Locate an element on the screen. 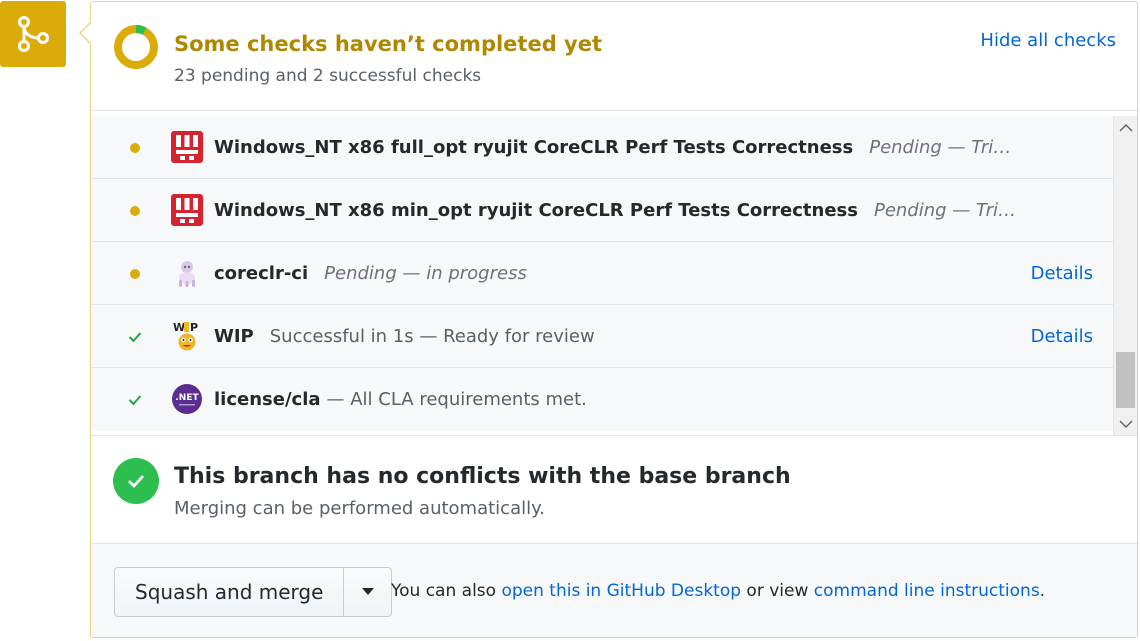 The image size is (1140, 641). checks-summary-subtitle: 23 pending and 2 successful checks is located at coordinates (328, 76).